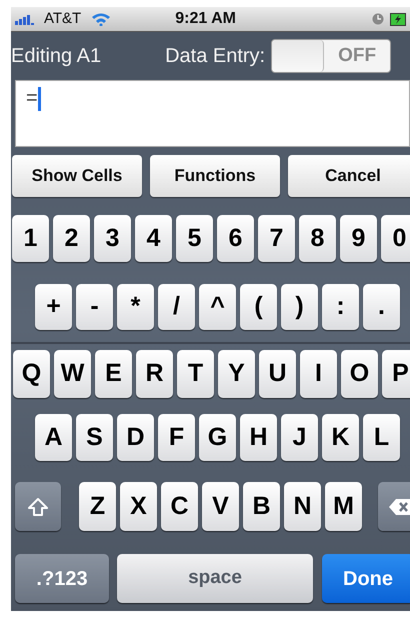  Describe the element at coordinates (235, 238) in the screenshot. I see `keyboard-key: 6` at that location.